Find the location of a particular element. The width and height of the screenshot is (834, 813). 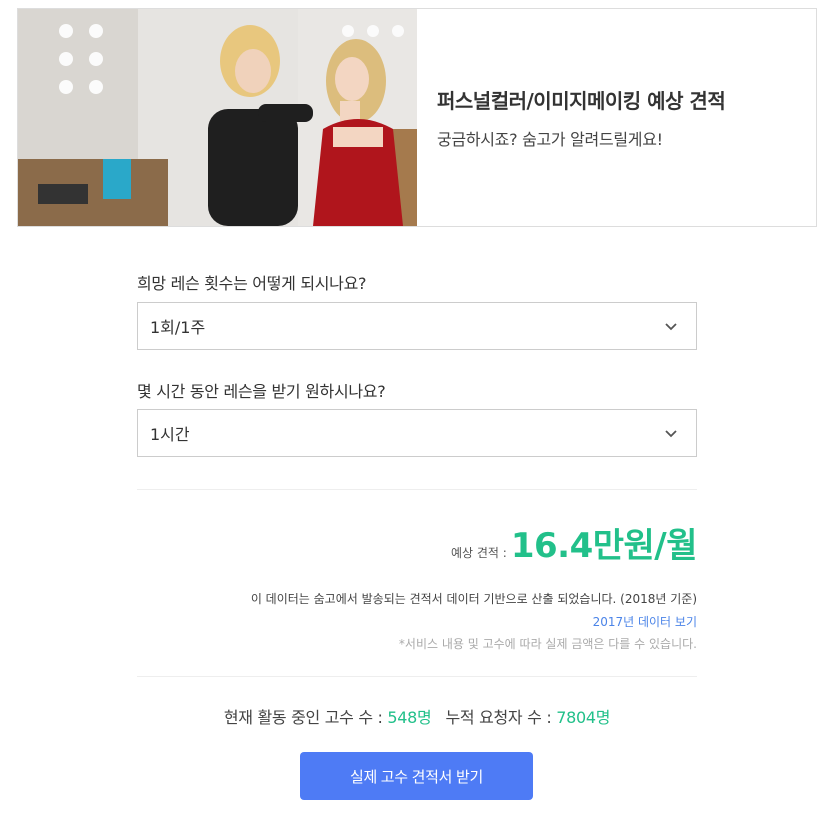

estimate-label: 예상 견적 : is located at coordinates (479, 553).